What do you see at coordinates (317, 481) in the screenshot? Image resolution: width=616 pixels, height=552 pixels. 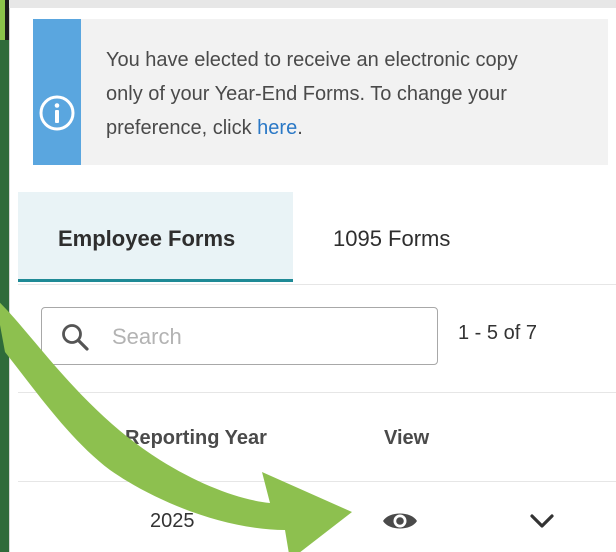 I see `table-header-divider` at bounding box center [317, 481].